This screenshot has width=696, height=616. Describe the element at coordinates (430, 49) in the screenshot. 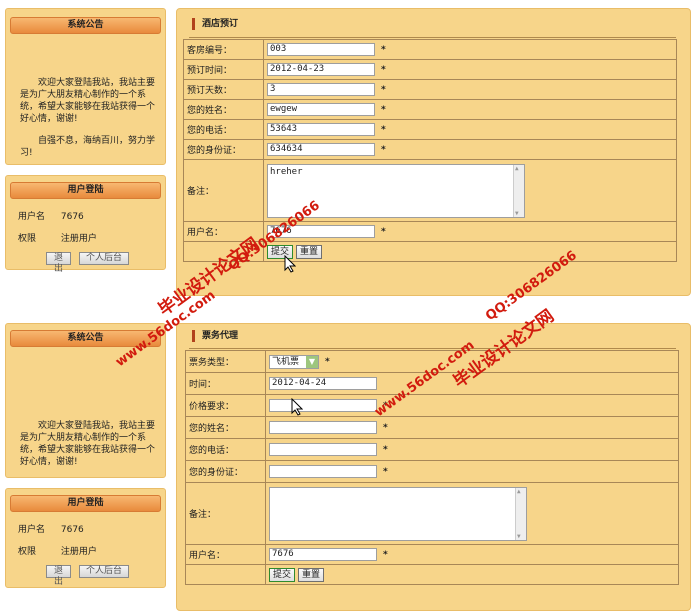

I see `form-row: 客房编号： 003 *` at that location.